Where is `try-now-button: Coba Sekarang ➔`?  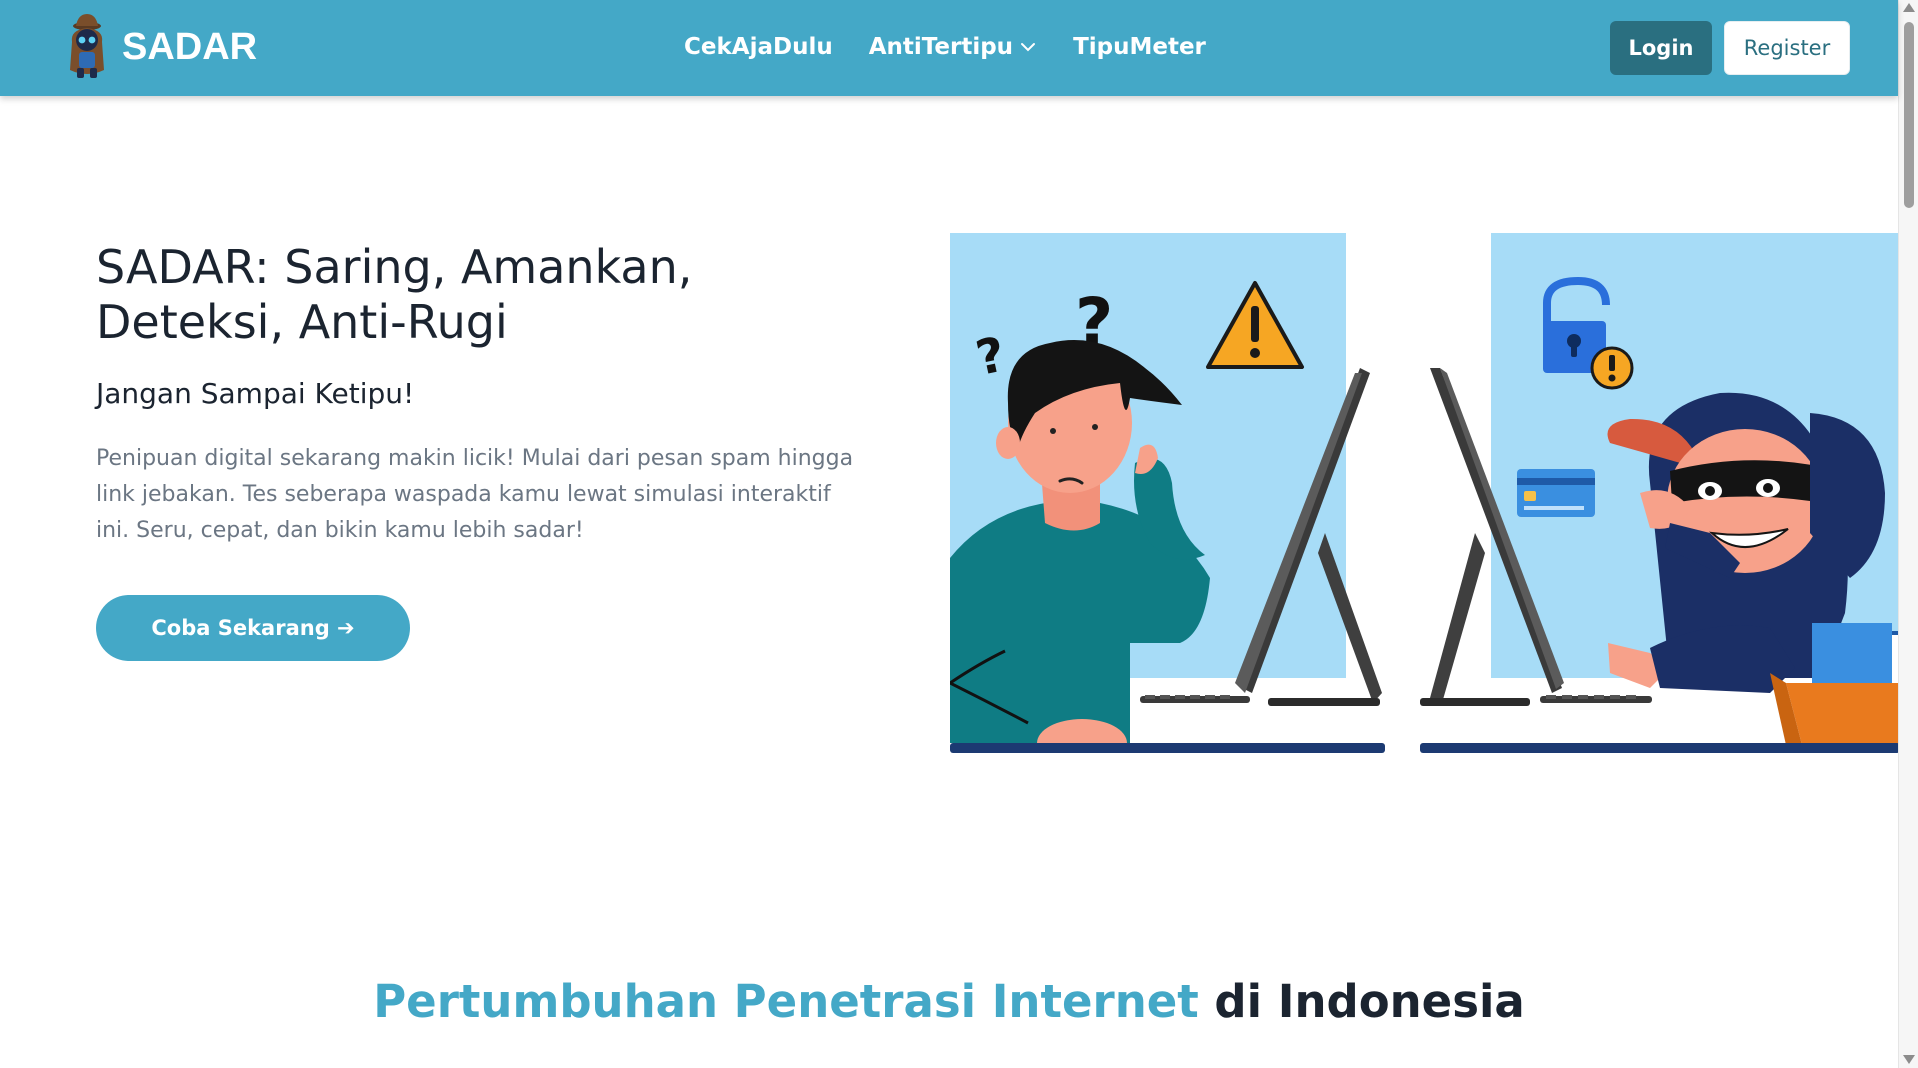
try-now-button: Coba Sekarang ➔ is located at coordinates (253, 628).